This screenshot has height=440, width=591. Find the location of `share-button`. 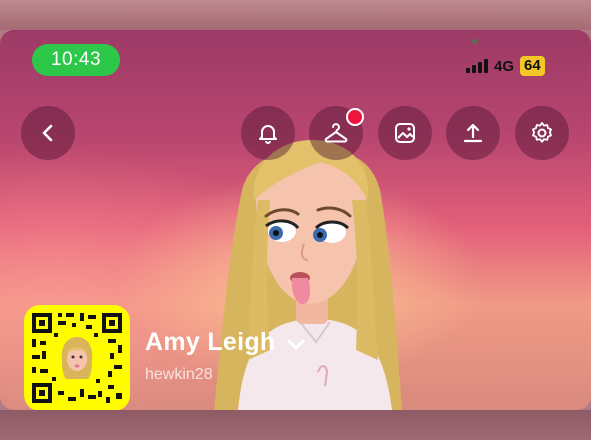

share-button is located at coordinates (473, 133).